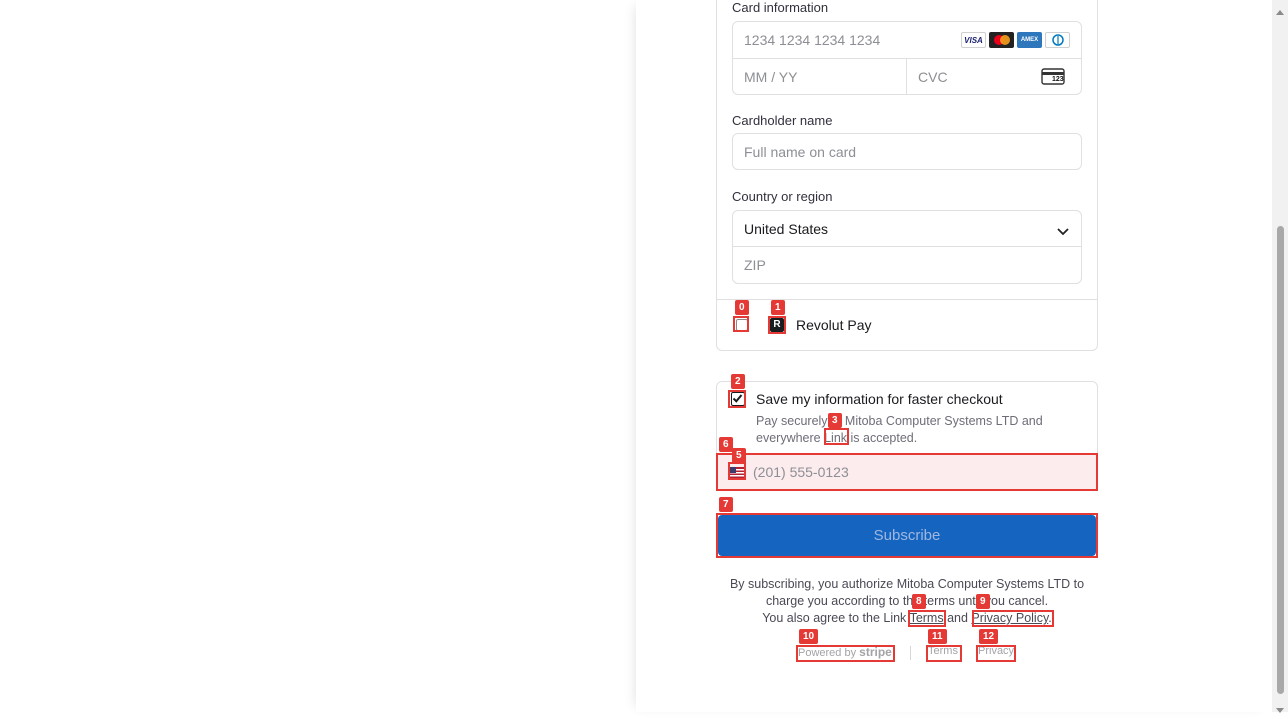  What do you see at coordinates (957, 618) in the screenshot?
I see `legal-and-text: and` at bounding box center [957, 618].